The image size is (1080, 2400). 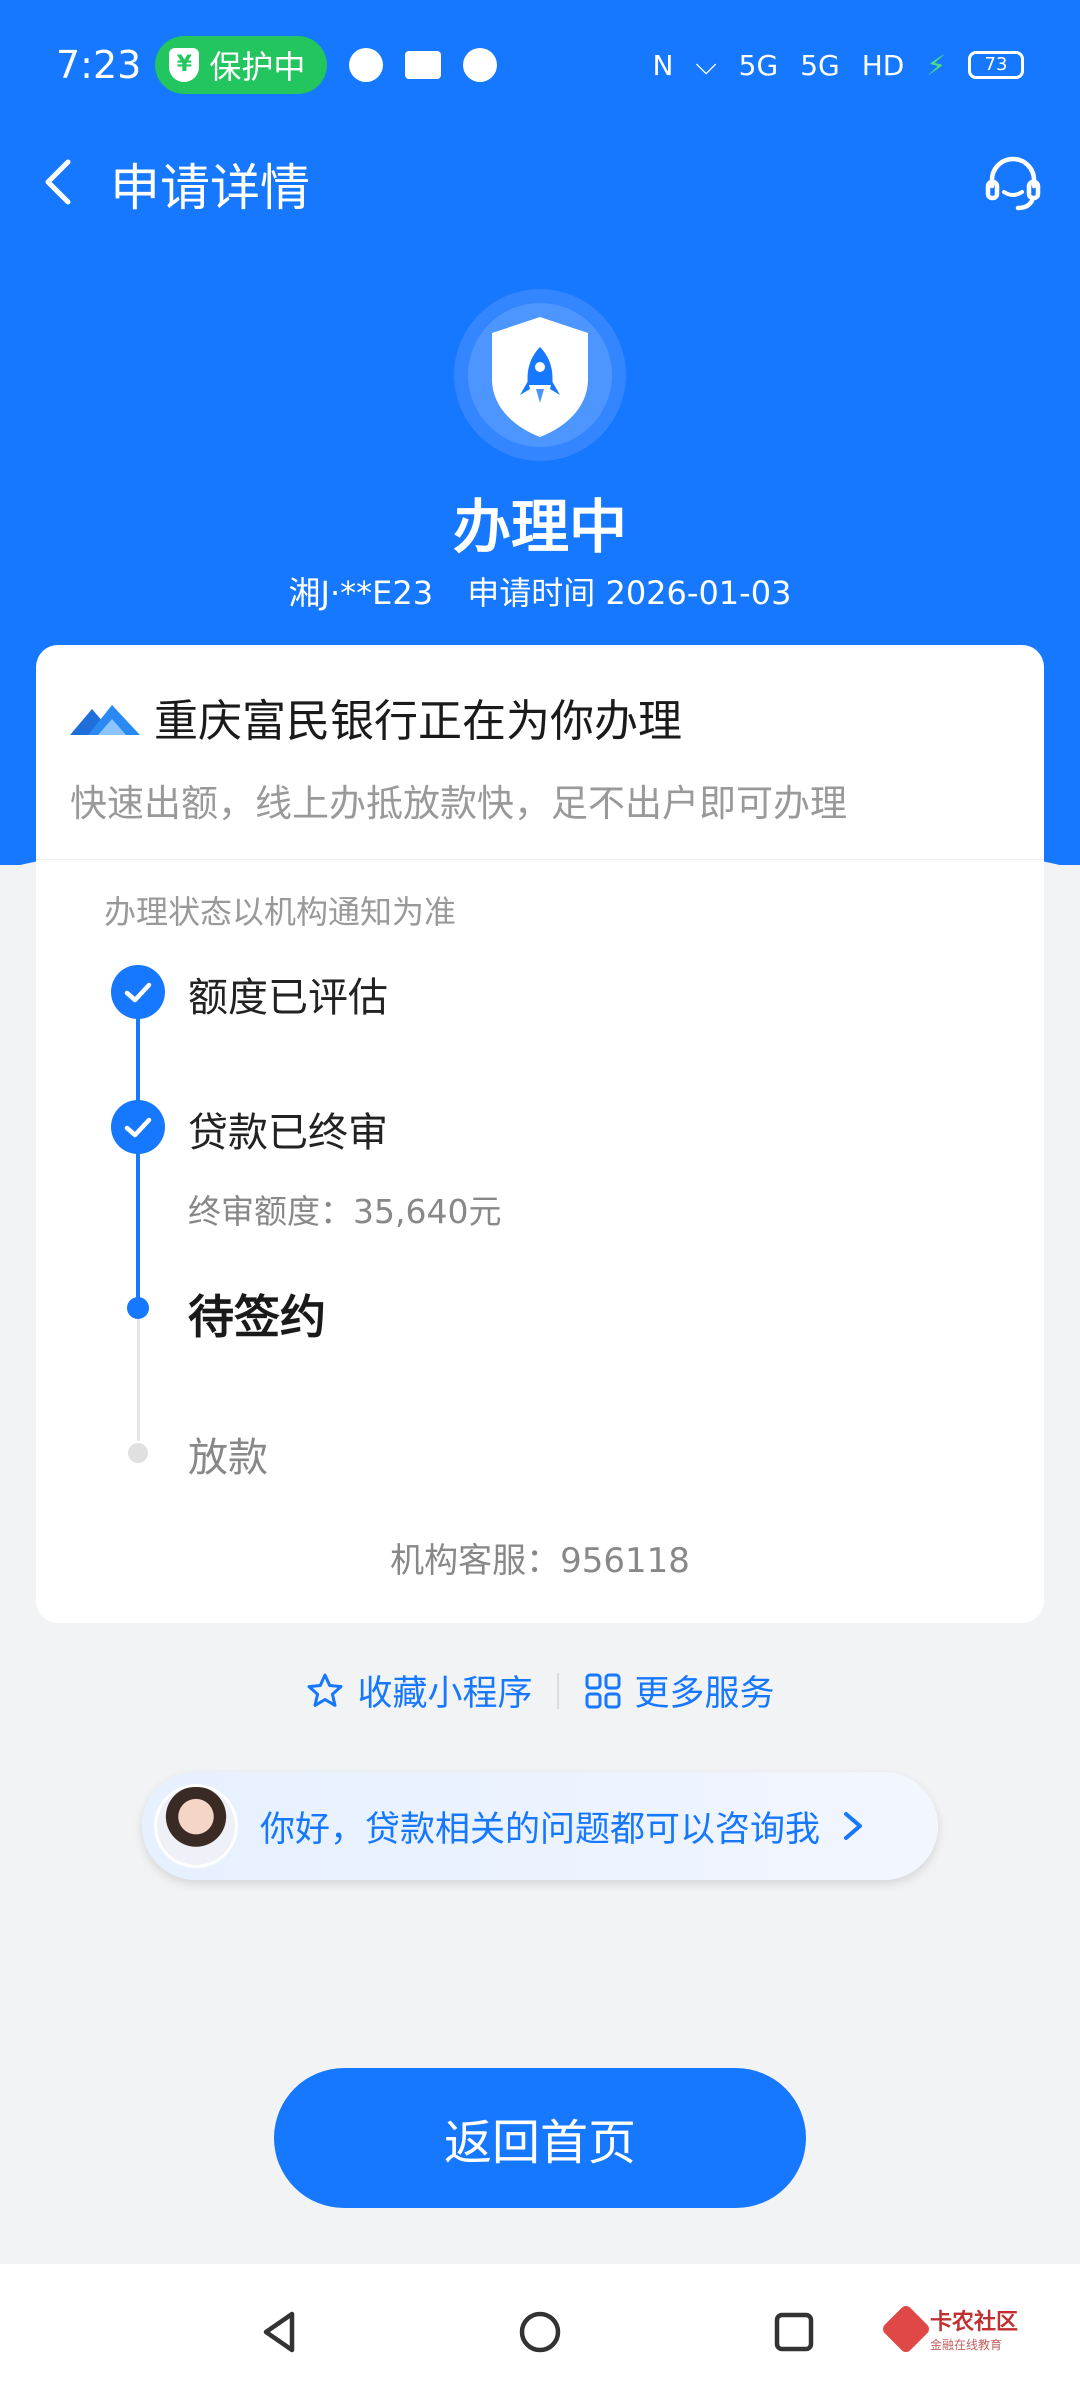 What do you see at coordinates (602, 1690) in the screenshot?
I see `grid-icon` at bounding box center [602, 1690].